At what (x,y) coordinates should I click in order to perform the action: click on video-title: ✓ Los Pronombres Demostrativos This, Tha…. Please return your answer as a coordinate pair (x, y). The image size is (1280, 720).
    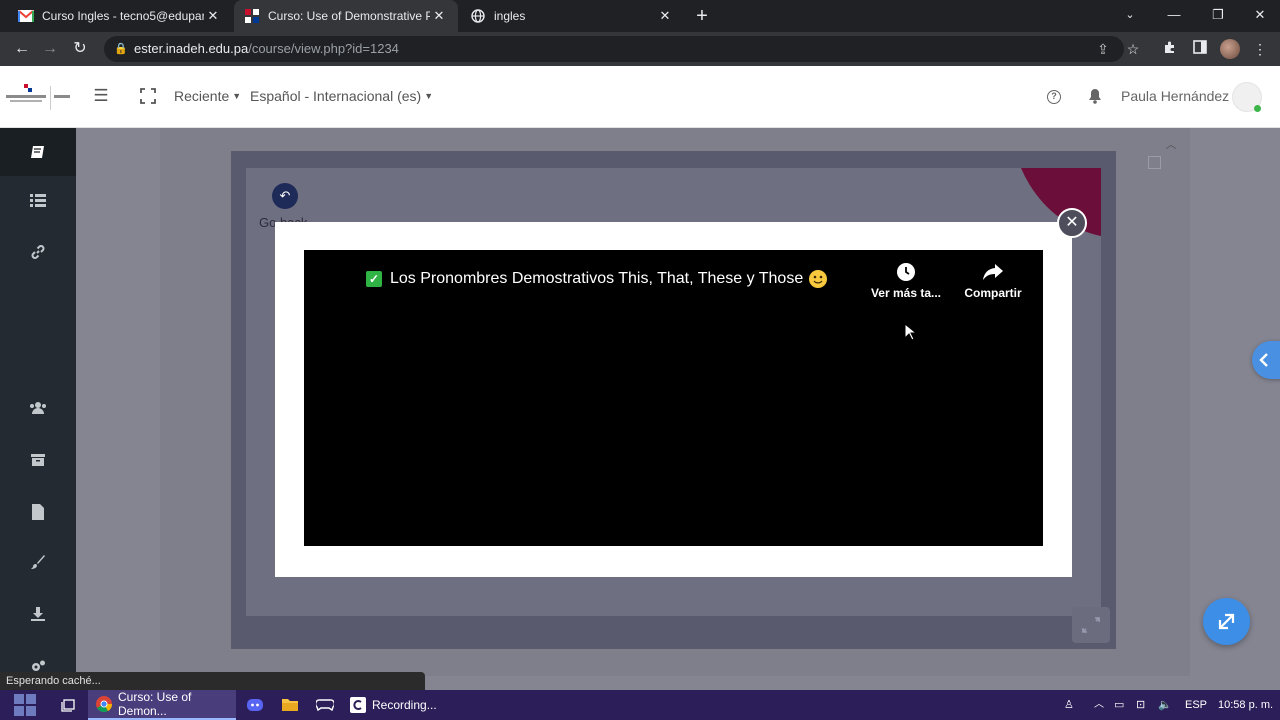
    Looking at the image, I should click on (597, 279).